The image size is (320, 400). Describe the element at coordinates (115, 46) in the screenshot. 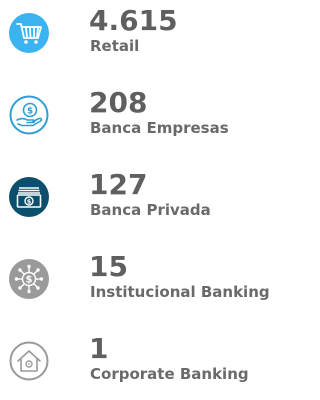

I see `segment-label: Retail` at that location.